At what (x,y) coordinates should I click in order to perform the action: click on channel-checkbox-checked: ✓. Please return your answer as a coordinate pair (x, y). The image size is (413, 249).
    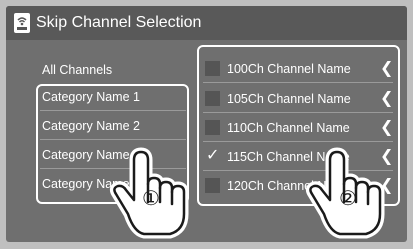
    Looking at the image, I should click on (212, 155).